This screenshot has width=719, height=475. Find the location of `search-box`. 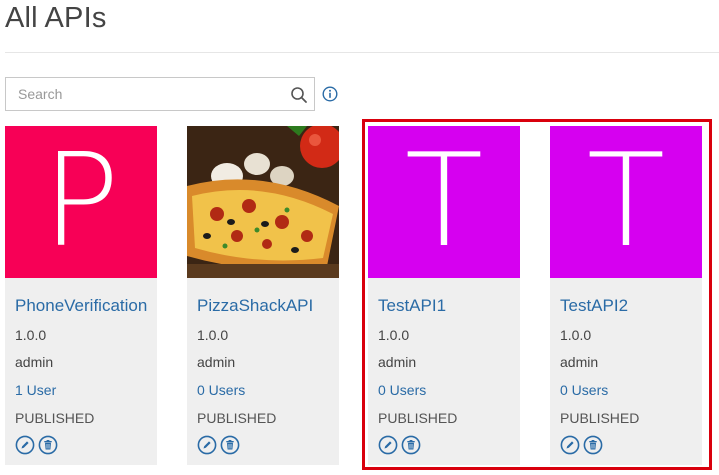

search-box is located at coordinates (160, 94).